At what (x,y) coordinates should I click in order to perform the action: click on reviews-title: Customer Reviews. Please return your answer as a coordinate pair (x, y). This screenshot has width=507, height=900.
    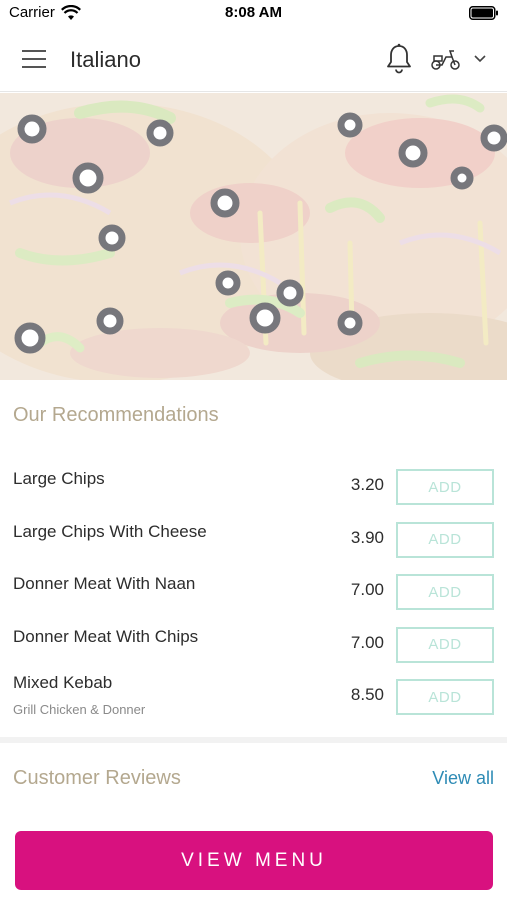
    Looking at the image, I should click on (97, 778).